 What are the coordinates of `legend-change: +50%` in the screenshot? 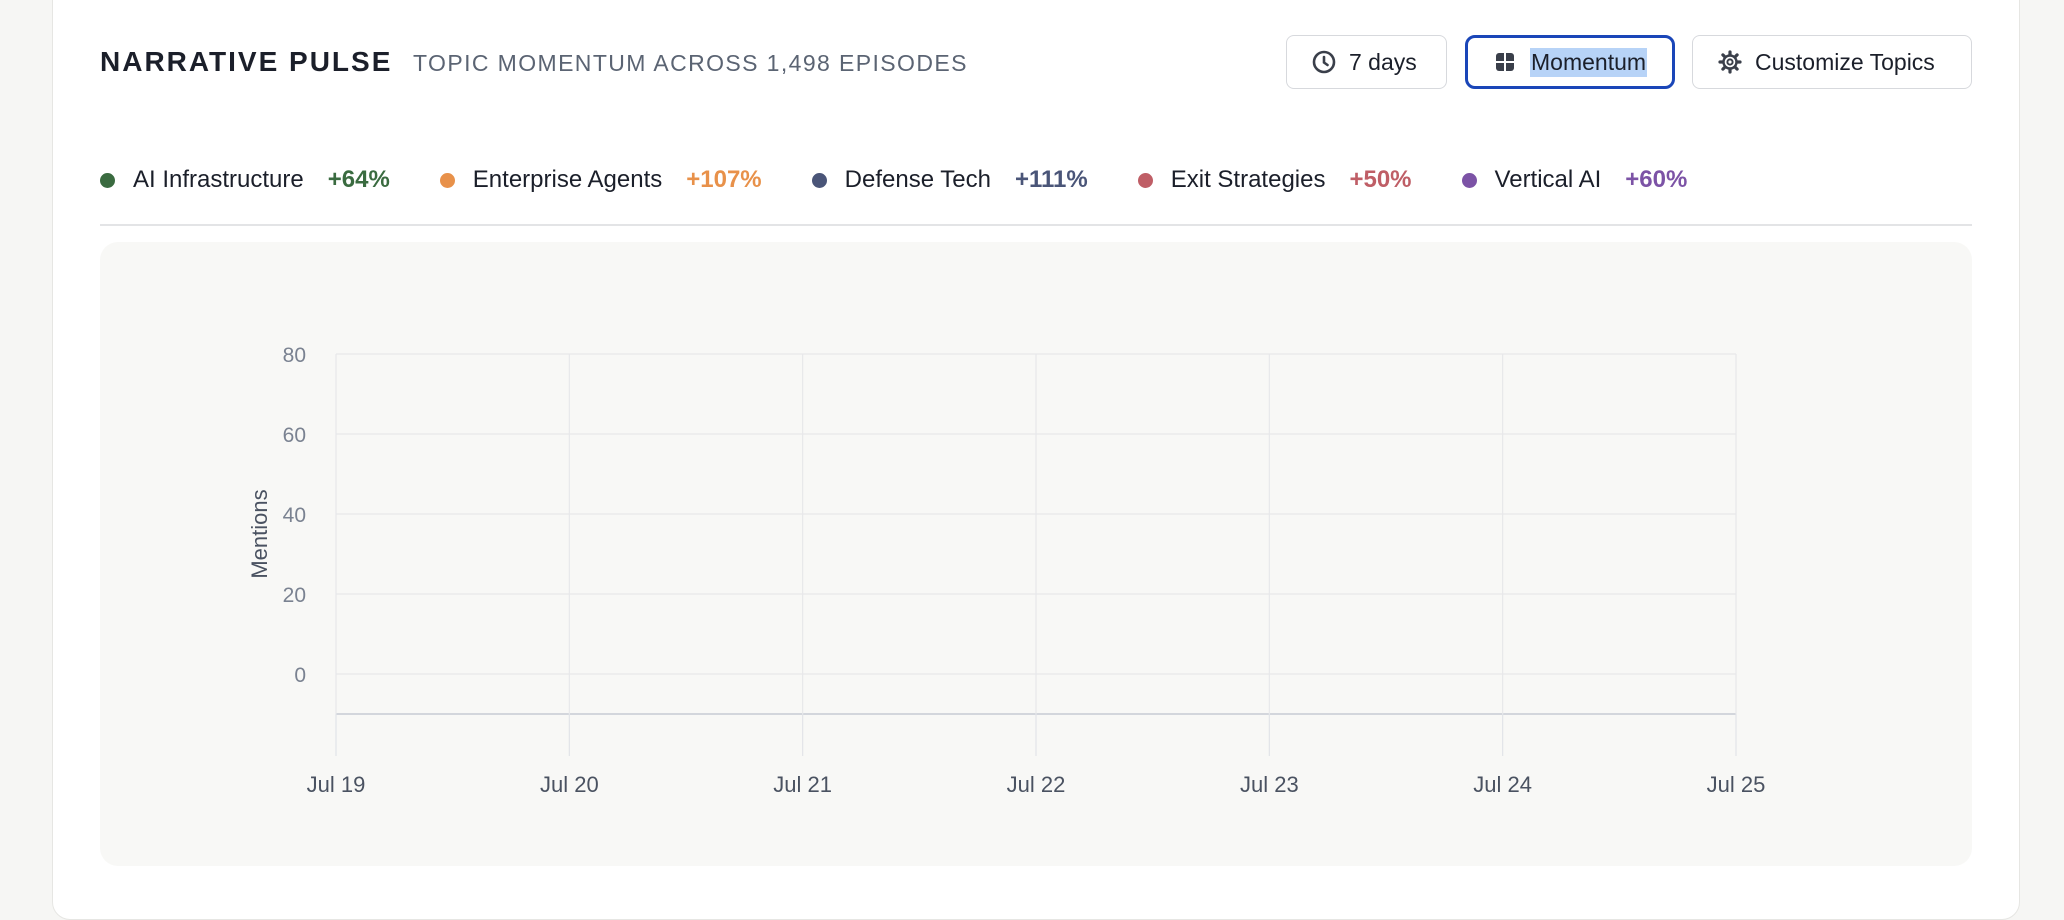 It's located at (1380, 179).